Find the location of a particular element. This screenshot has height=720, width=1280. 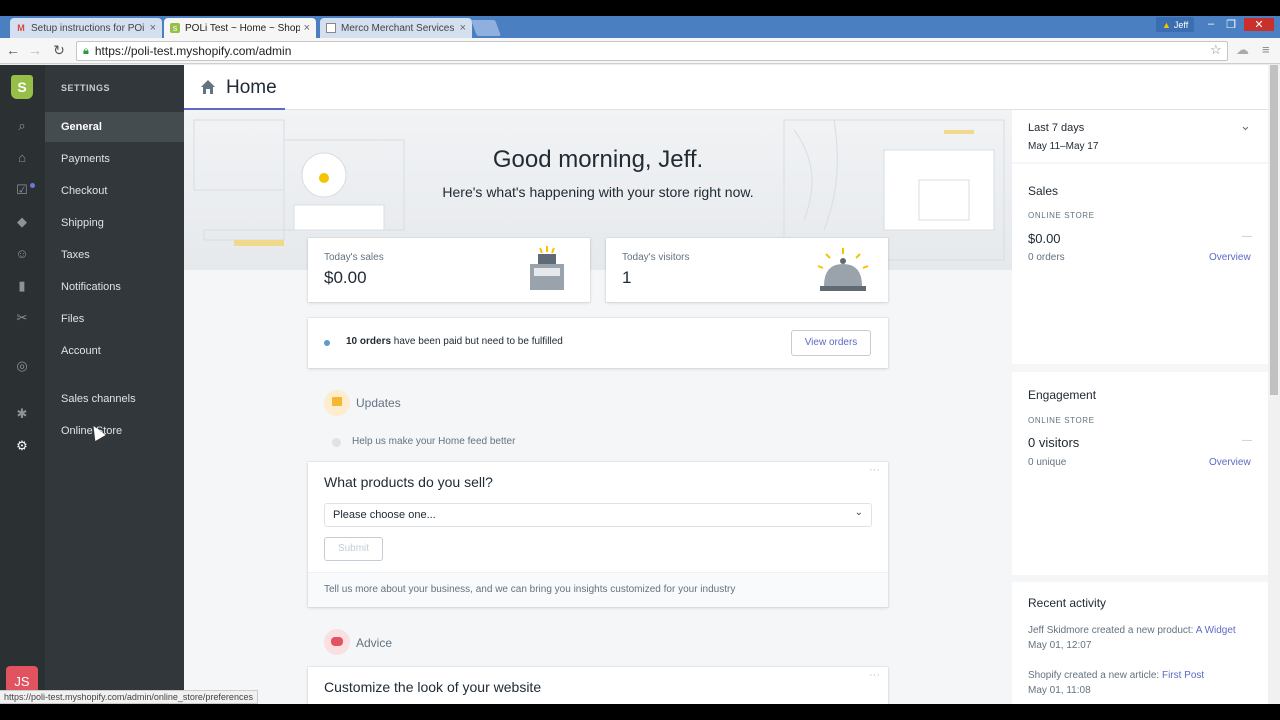

page-header: Home is located at coordinates (732, 88).